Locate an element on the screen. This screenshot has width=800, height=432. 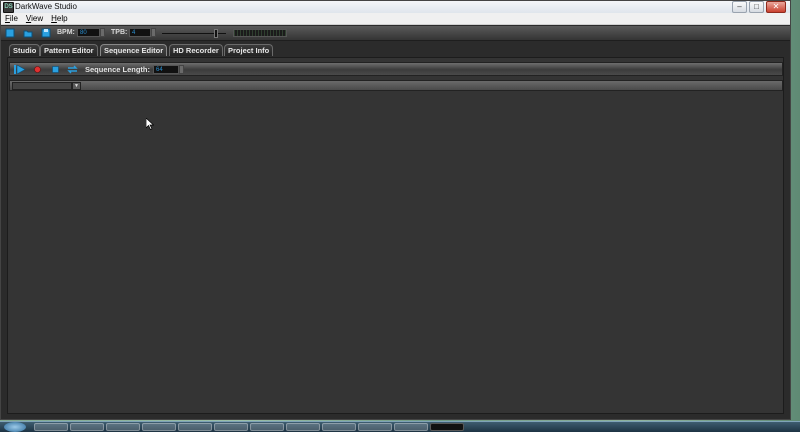
os-taskbar is located at coordinates (400, 426).